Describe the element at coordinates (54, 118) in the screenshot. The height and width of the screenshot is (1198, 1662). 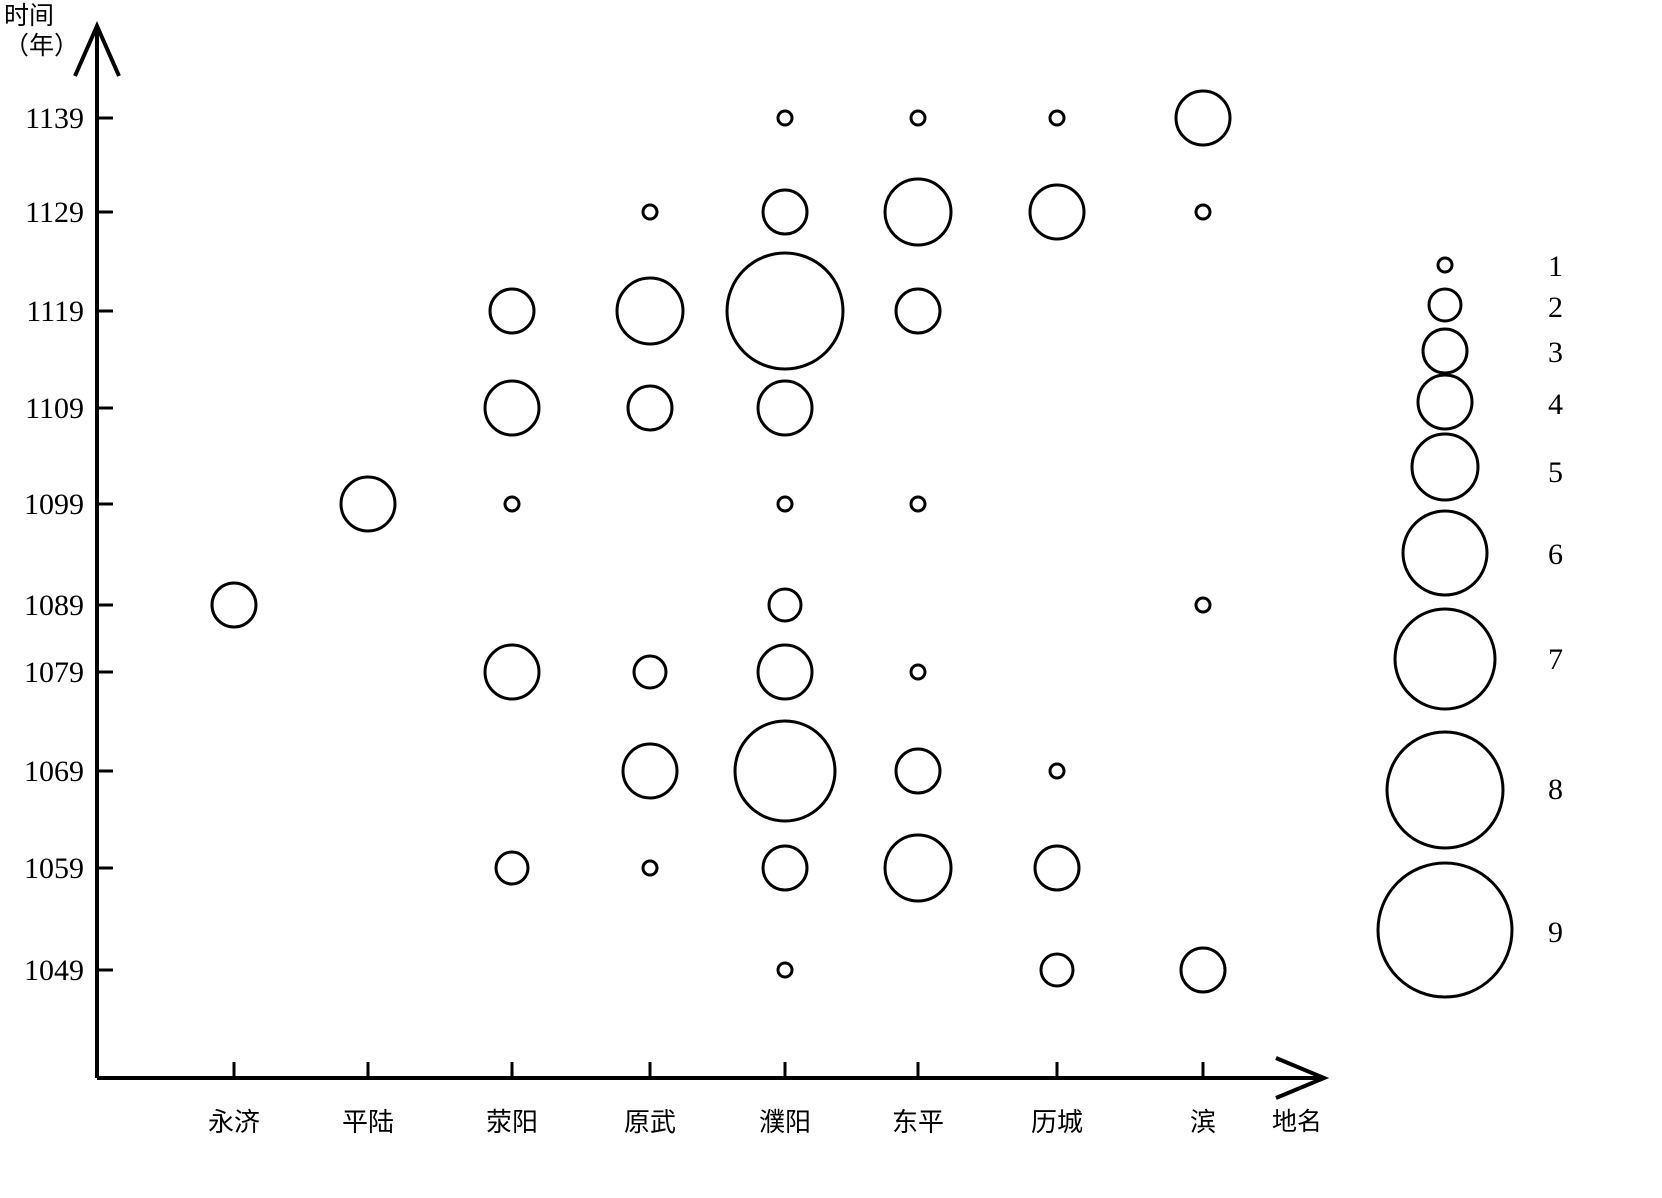
I see `y-axis-tick-label: 1139` at that location.